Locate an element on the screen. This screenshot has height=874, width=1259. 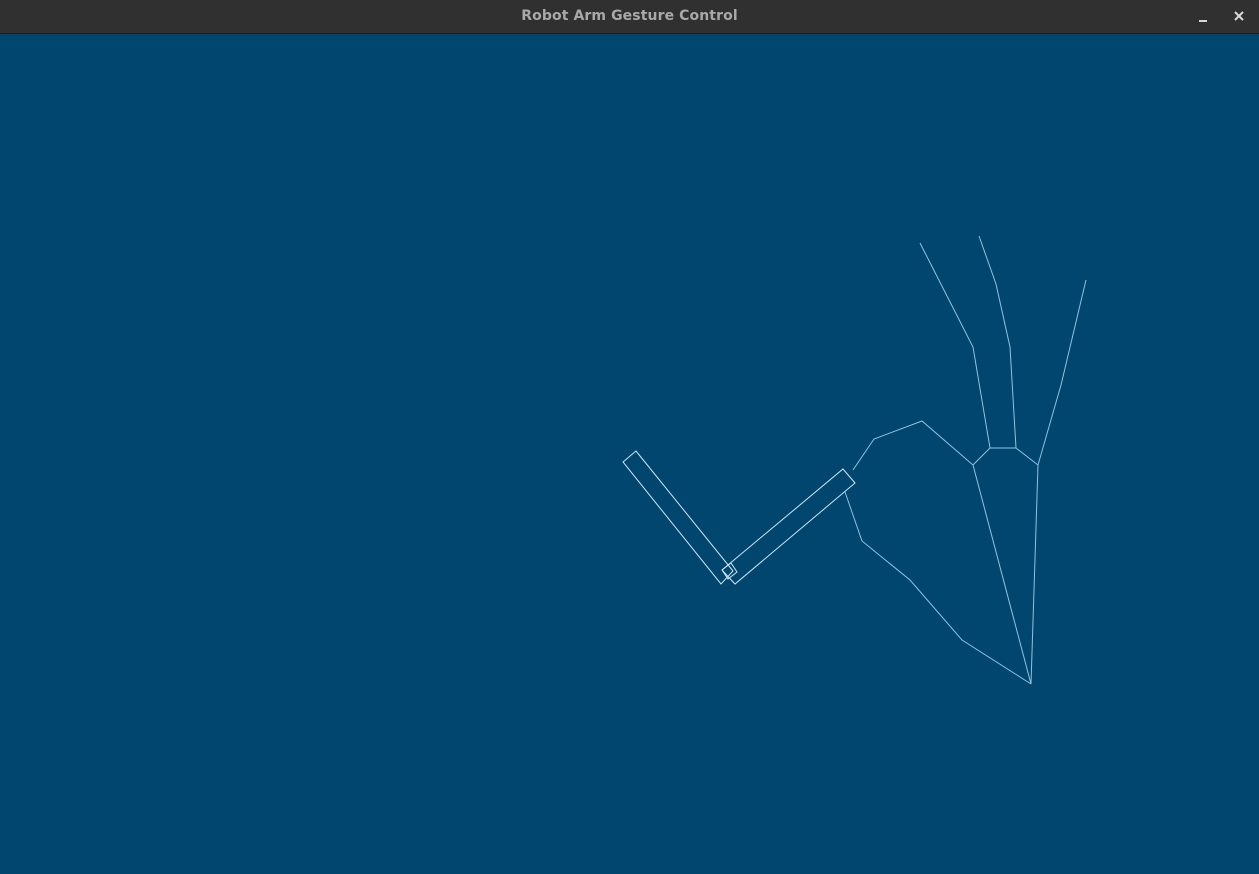
close-button is located at coordinates (1239, 17).